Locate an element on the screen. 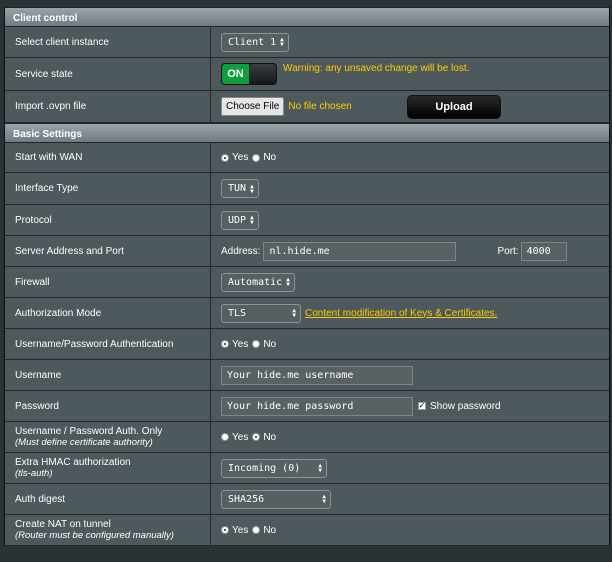 This screenshot has height=562, width=612. label: Extra HMAC authorization (tls-auth) is located at coordinates (108, 468).